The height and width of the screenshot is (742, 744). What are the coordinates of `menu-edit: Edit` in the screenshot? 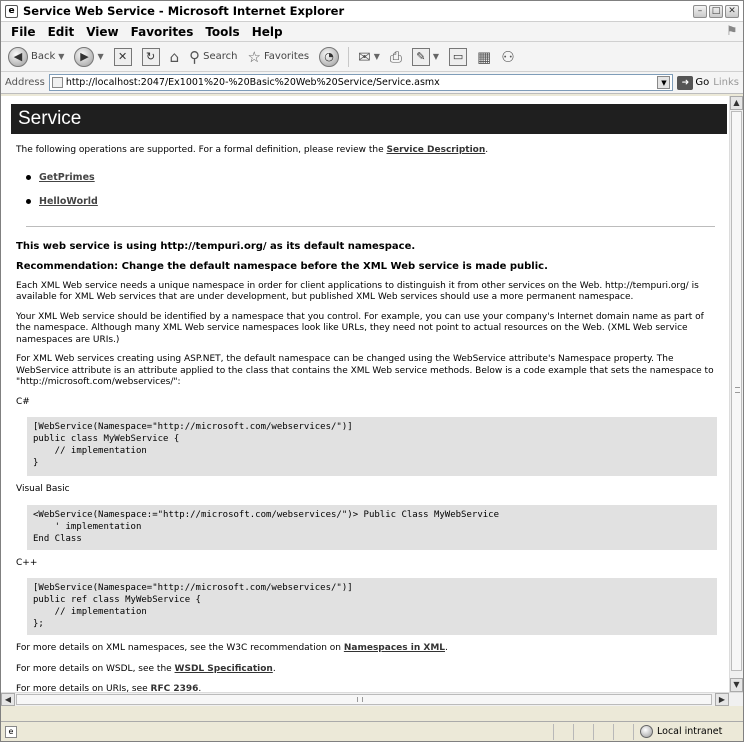 It's located at (61, 32).